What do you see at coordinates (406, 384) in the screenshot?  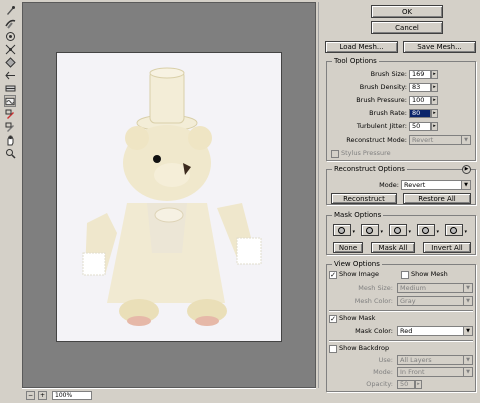 I see `backdrop-opacity-field: 50` at bounding box center [406, 384].